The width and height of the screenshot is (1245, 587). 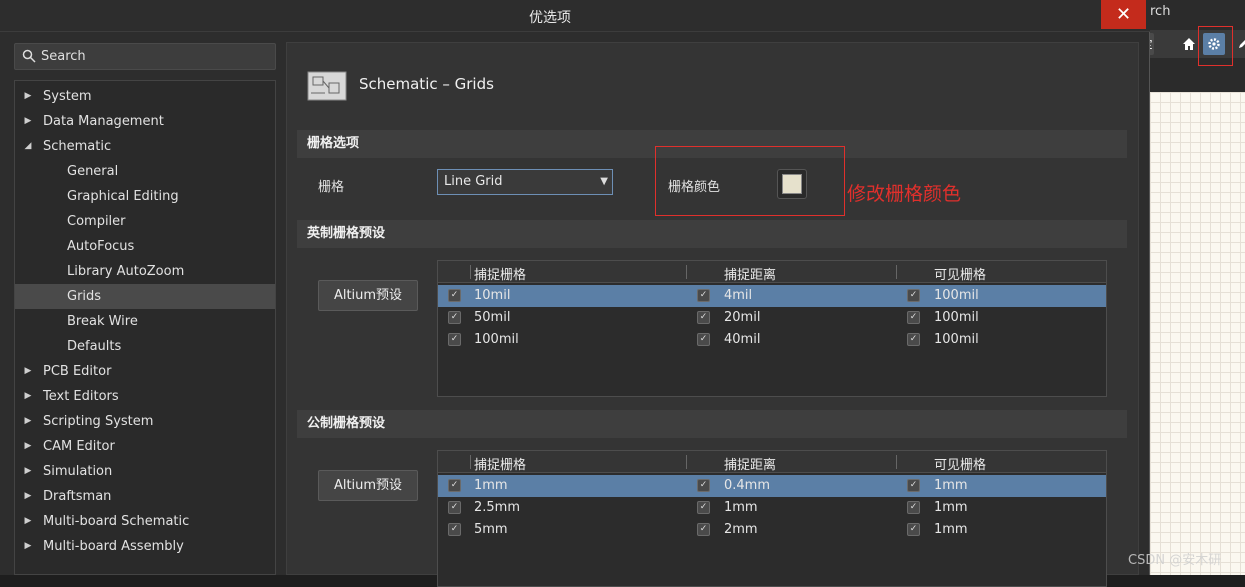 I want to click on table-row: ✓ 5mm ✓ 2mm ✓ 1mm, so click(x=772, y=530).